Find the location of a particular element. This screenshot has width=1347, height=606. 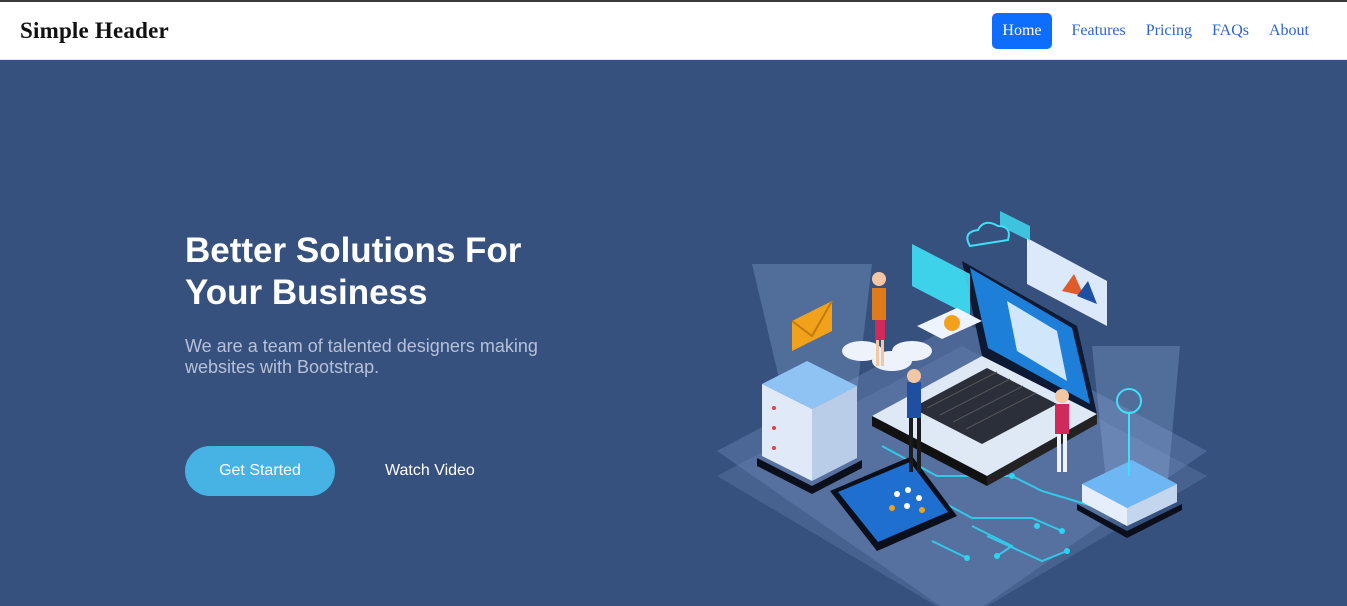

hero-actions: Get Started Watch Video is located at coordinates (330, 471).